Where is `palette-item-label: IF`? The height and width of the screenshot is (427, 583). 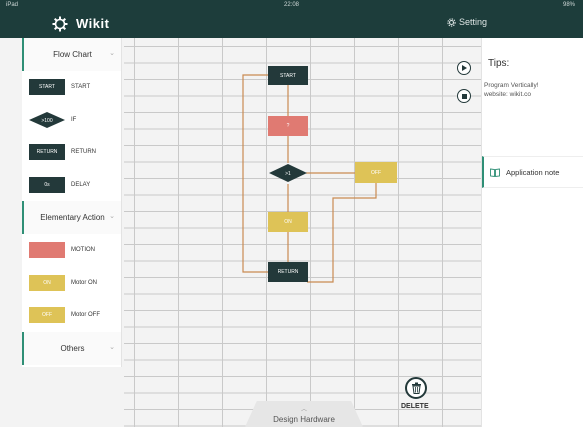
palette-item-label: IF is located at coordinates (74, 119).